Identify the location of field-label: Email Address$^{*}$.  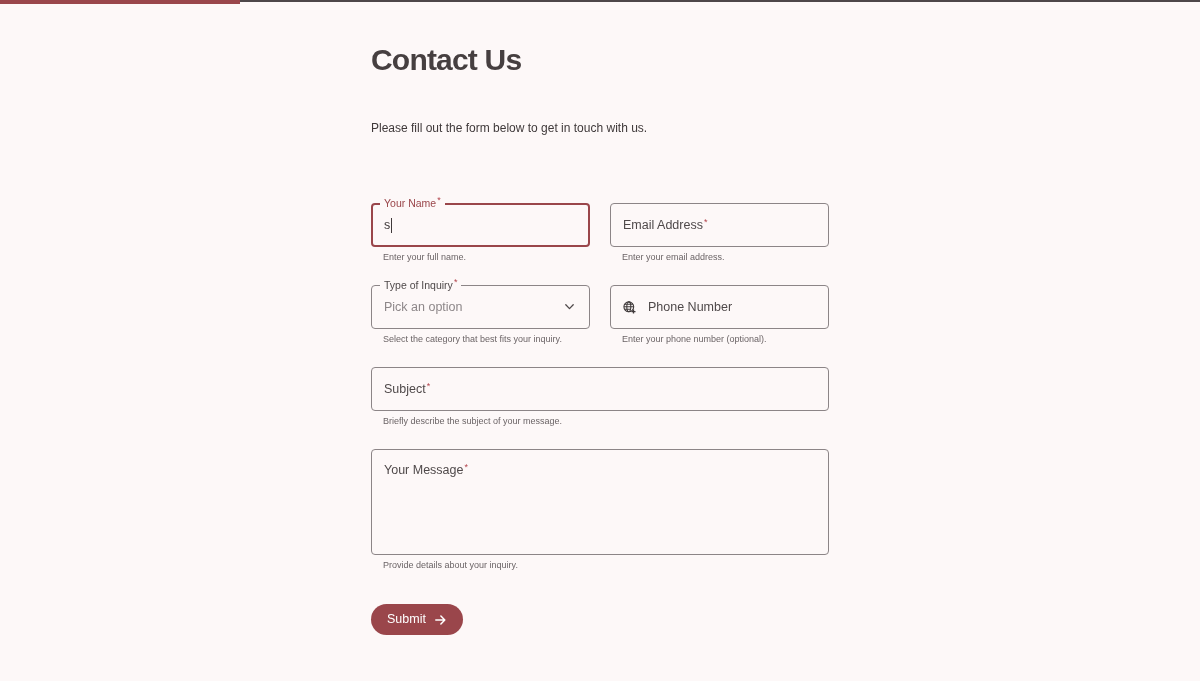
(665, 225).